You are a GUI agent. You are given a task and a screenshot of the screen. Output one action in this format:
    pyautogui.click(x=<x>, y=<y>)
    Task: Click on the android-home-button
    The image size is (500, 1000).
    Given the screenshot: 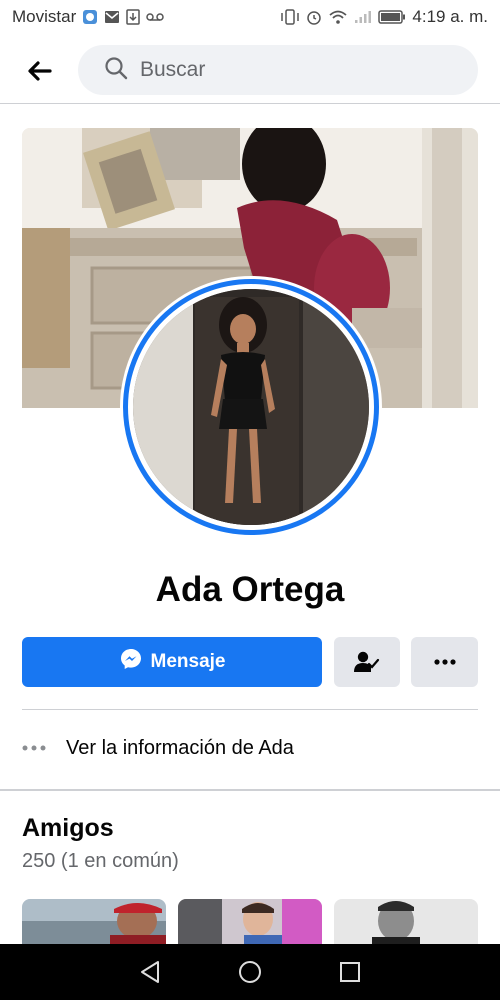 What is the action you would take?
    pyautogui.click(x=250, y=972)
    